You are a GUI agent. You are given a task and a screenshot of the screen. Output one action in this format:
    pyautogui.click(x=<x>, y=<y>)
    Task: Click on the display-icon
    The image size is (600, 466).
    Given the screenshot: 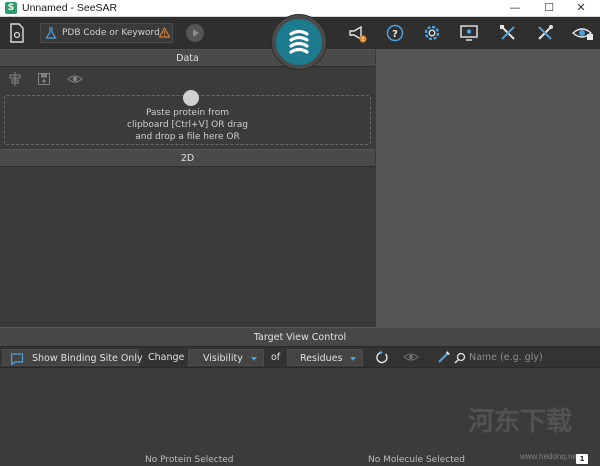 What is the action you would take?
    pyautogui.click(x=469, y=33)
    